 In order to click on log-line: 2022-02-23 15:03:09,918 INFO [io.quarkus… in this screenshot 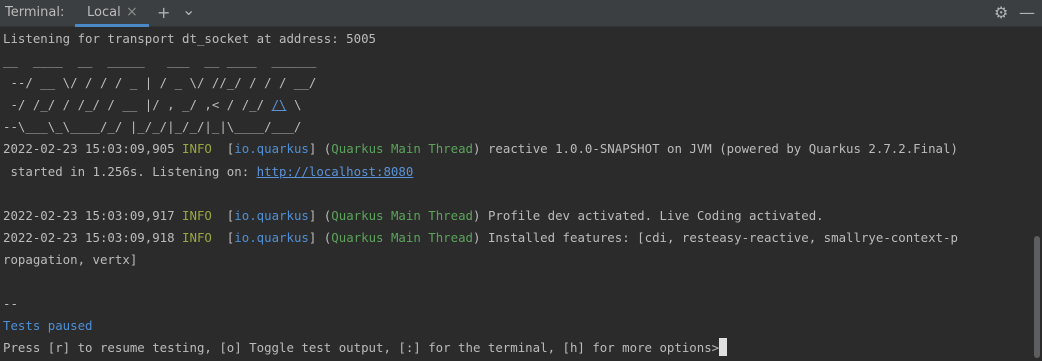, I will do `click(480, 237)`.